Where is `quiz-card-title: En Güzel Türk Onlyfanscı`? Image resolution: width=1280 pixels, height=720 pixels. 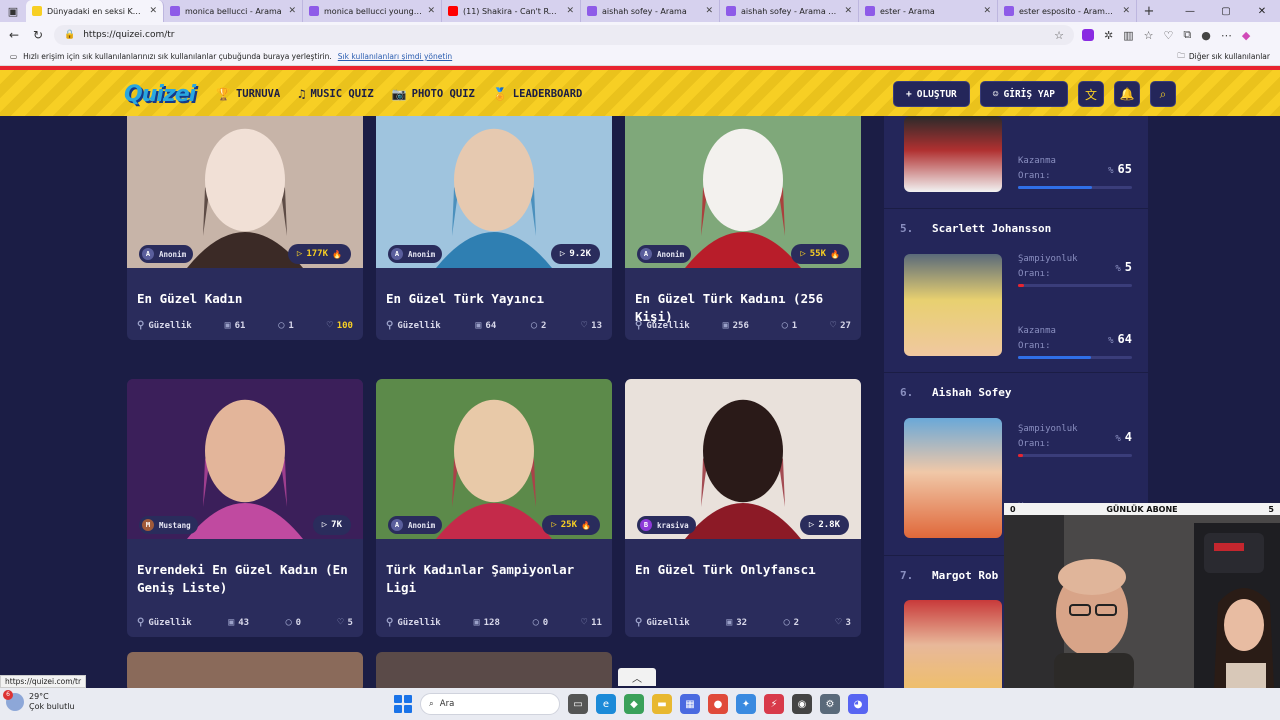 quiz-card-title: En Güzel Türk Onlyfanscı is located at coordinates (743, 570).